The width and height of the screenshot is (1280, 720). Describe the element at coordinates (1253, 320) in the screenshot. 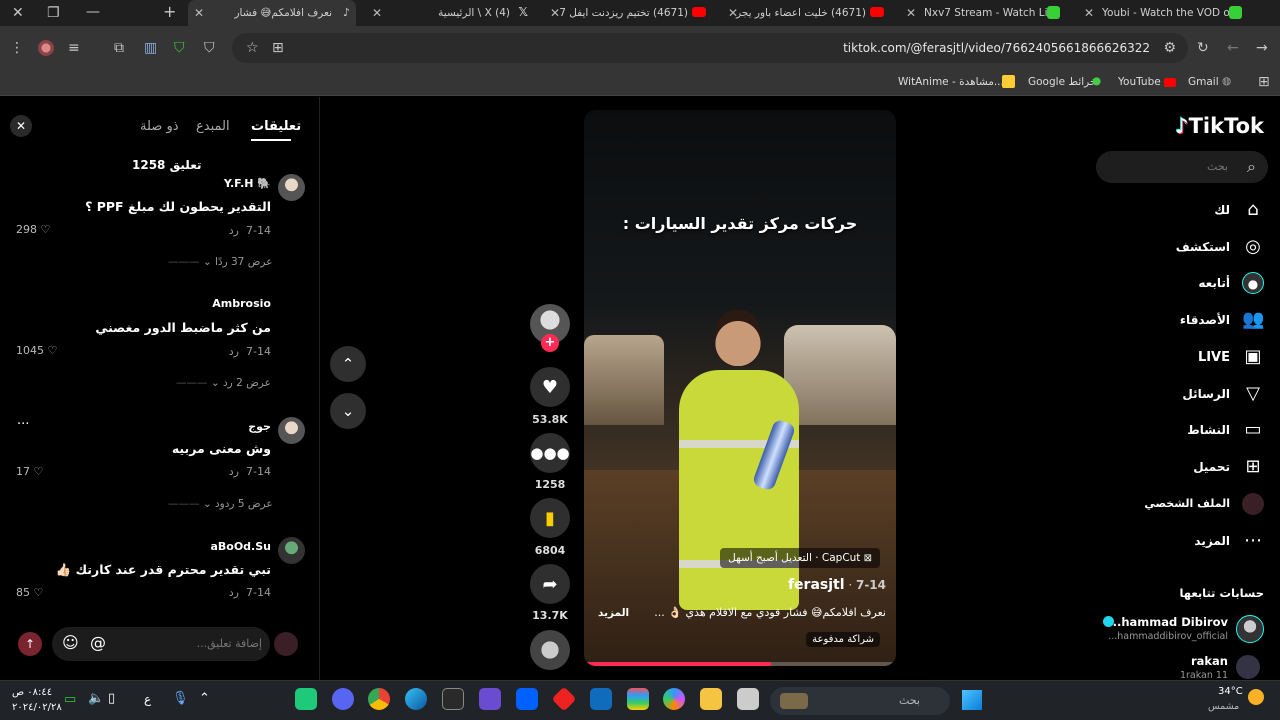

I see `friends-icon: 👥` at that location.